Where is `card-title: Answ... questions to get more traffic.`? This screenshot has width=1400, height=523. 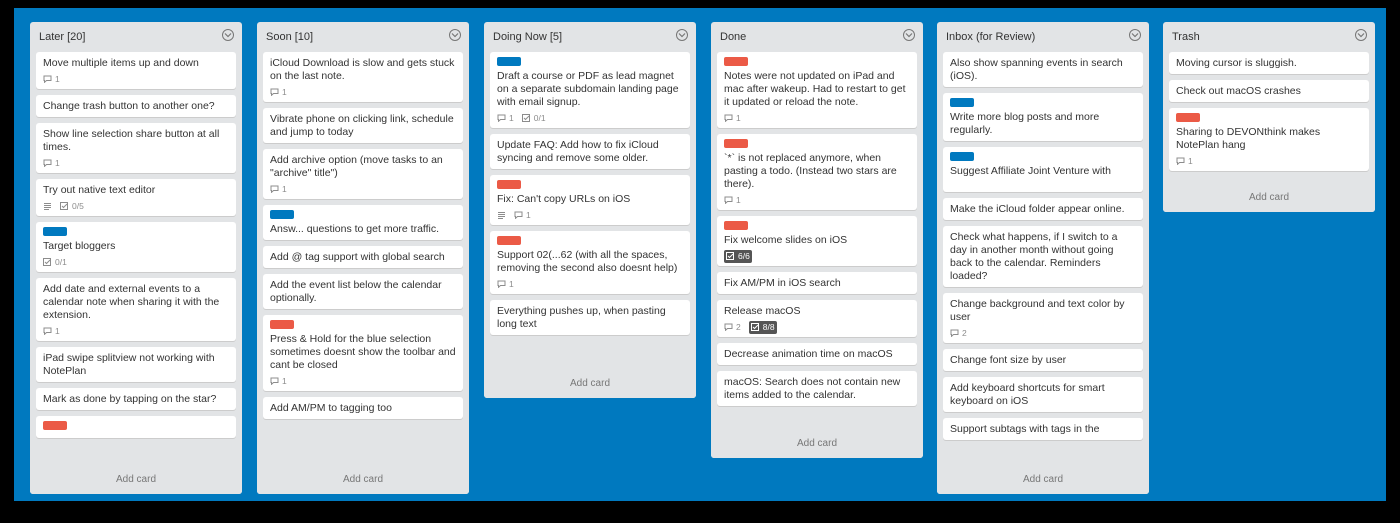 card-title: Answ... questions to get more traffic. is located at coordinates (355, 229).